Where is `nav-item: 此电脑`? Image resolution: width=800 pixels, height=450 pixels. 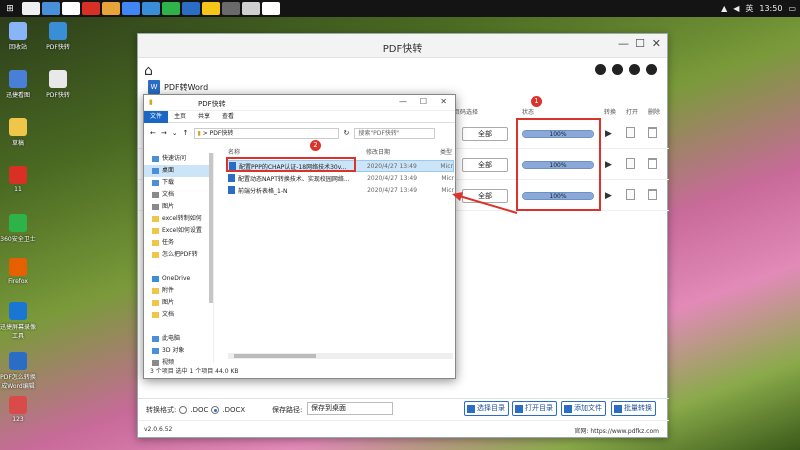
nav-item: 此电脑 is located at coordinates (178, 339).